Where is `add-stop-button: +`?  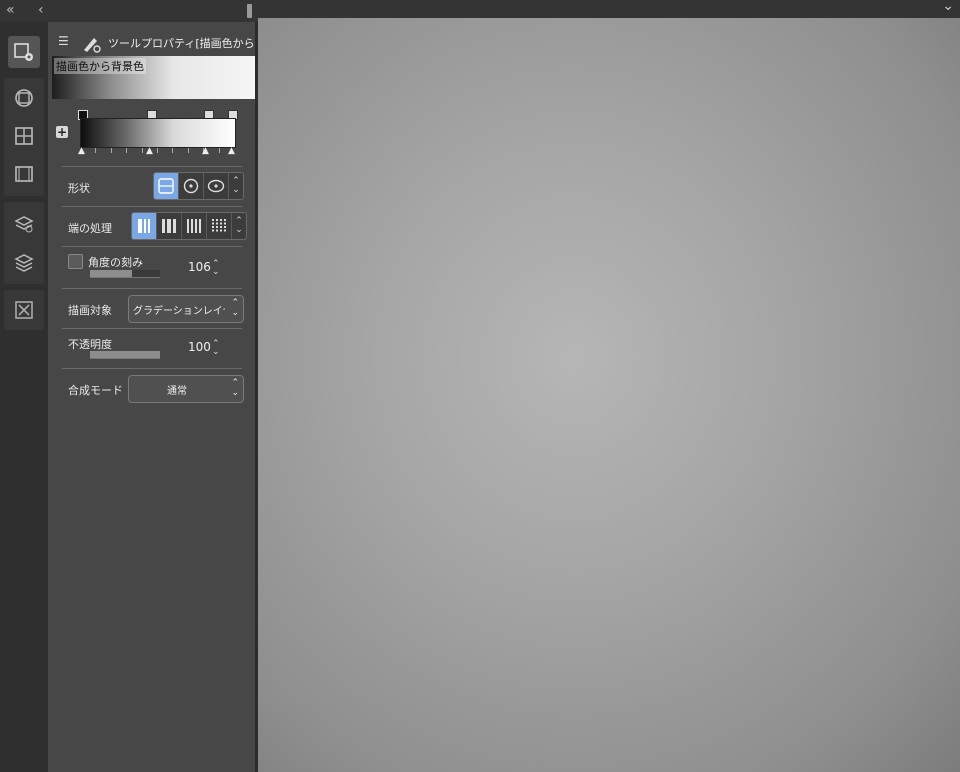 add-stop-button: + is located at coordinates (62, 132).